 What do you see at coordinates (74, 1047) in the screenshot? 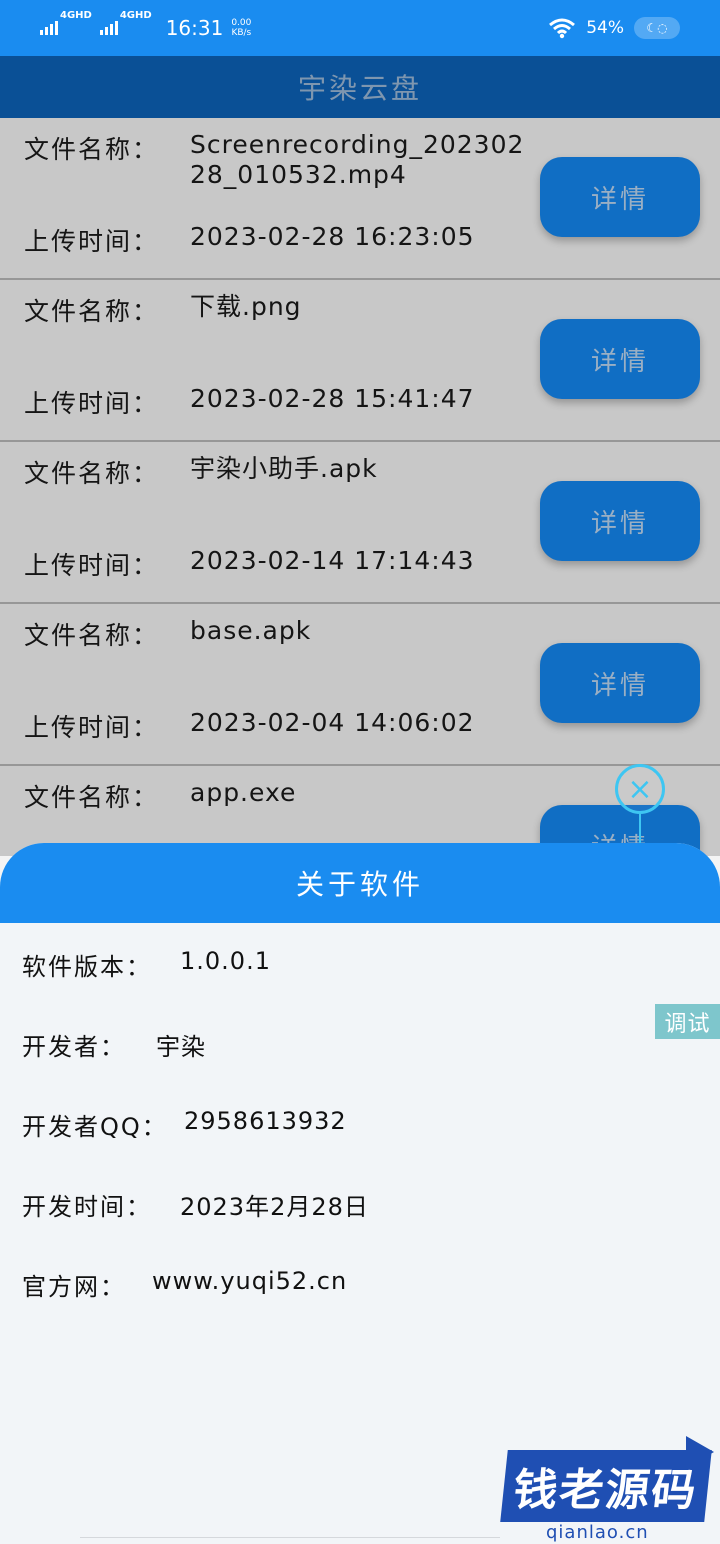
I see `developer-label: 开发者：` at bounding box center [74, 1047].